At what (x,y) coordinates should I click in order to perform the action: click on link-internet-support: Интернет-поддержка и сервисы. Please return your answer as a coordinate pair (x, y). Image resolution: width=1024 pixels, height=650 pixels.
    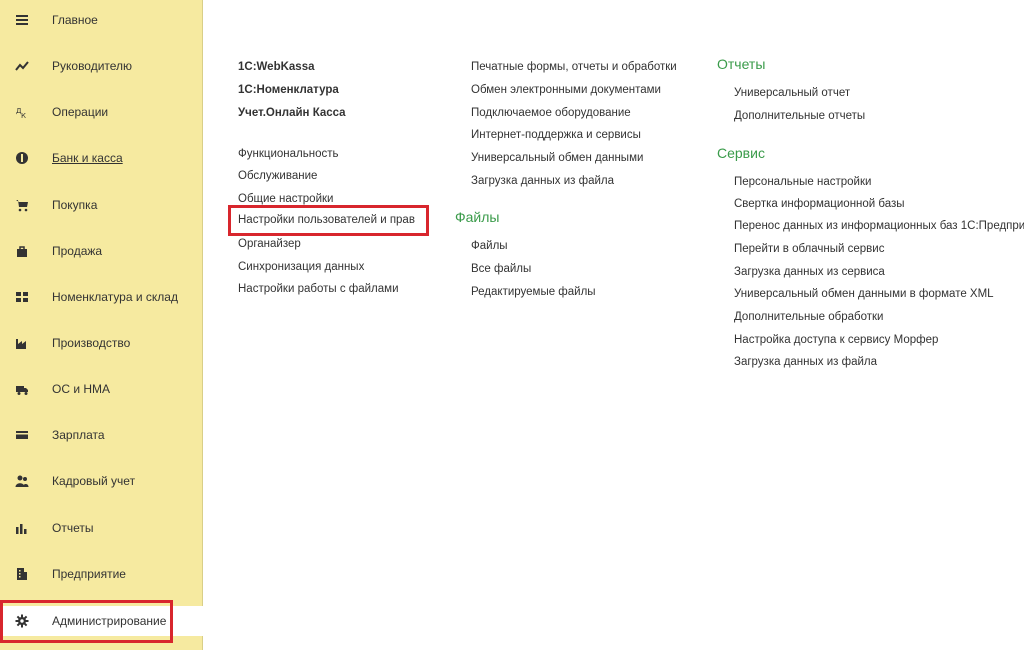
    Looking at the image, I should click on (556, 135).